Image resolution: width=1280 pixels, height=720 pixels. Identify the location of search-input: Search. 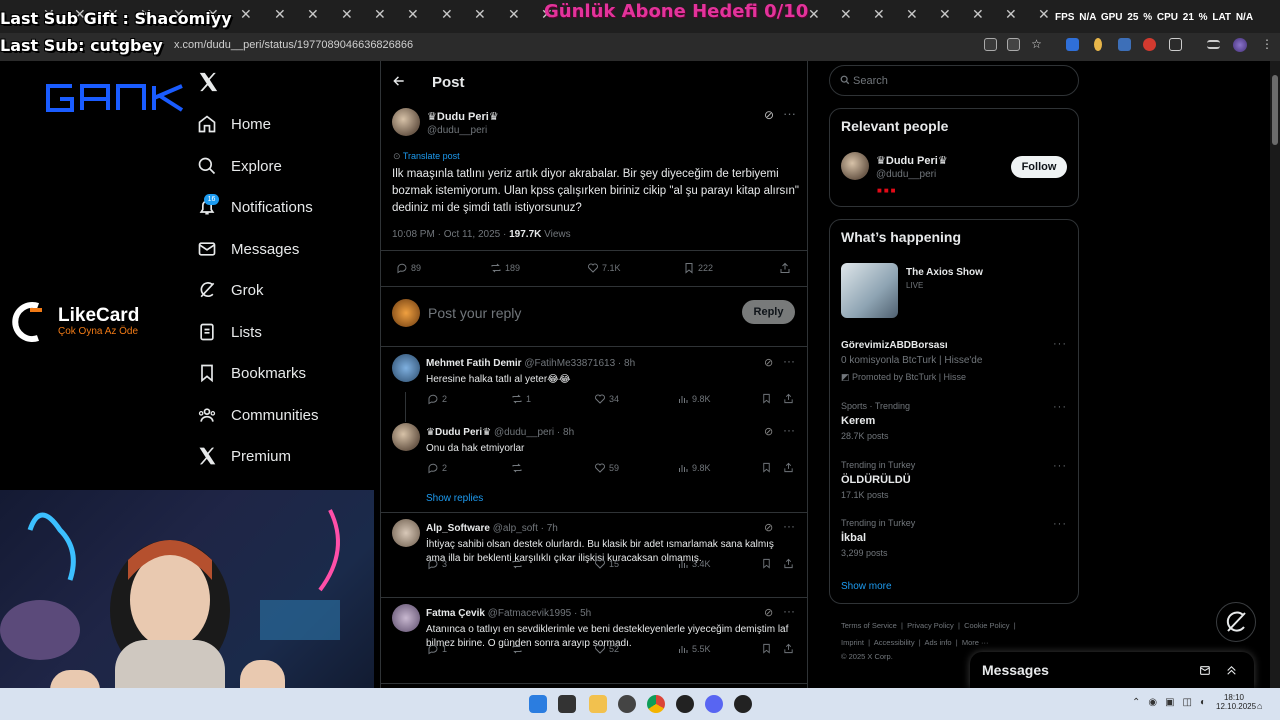
(870, 81).